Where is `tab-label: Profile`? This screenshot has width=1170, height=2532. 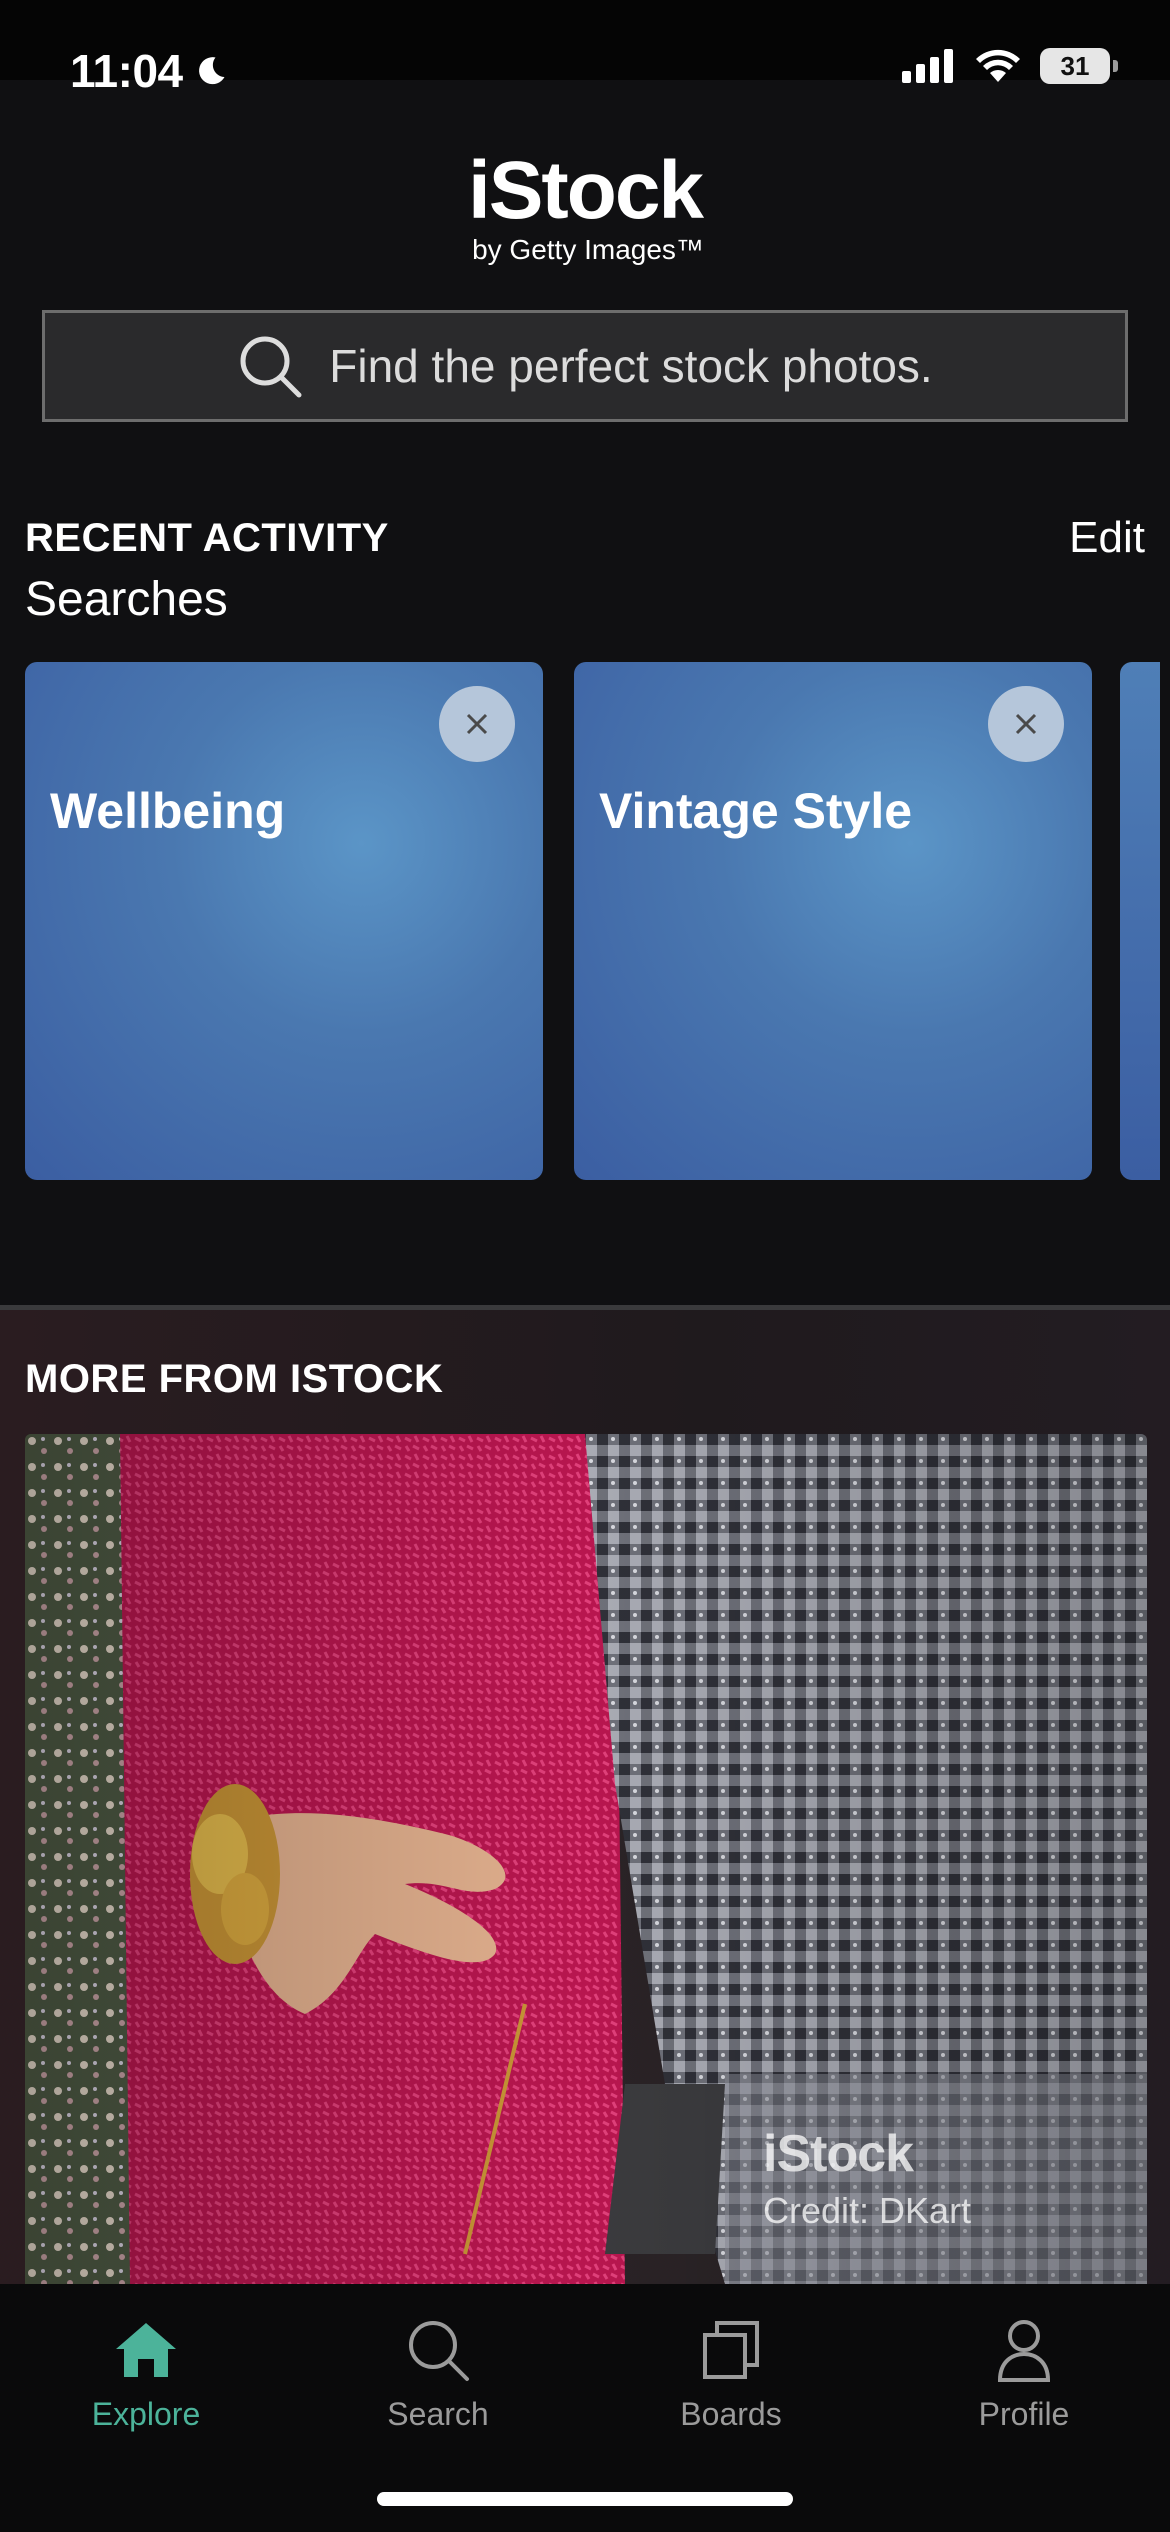 tab-label: Profile is located at coordinates (1024, 2414).